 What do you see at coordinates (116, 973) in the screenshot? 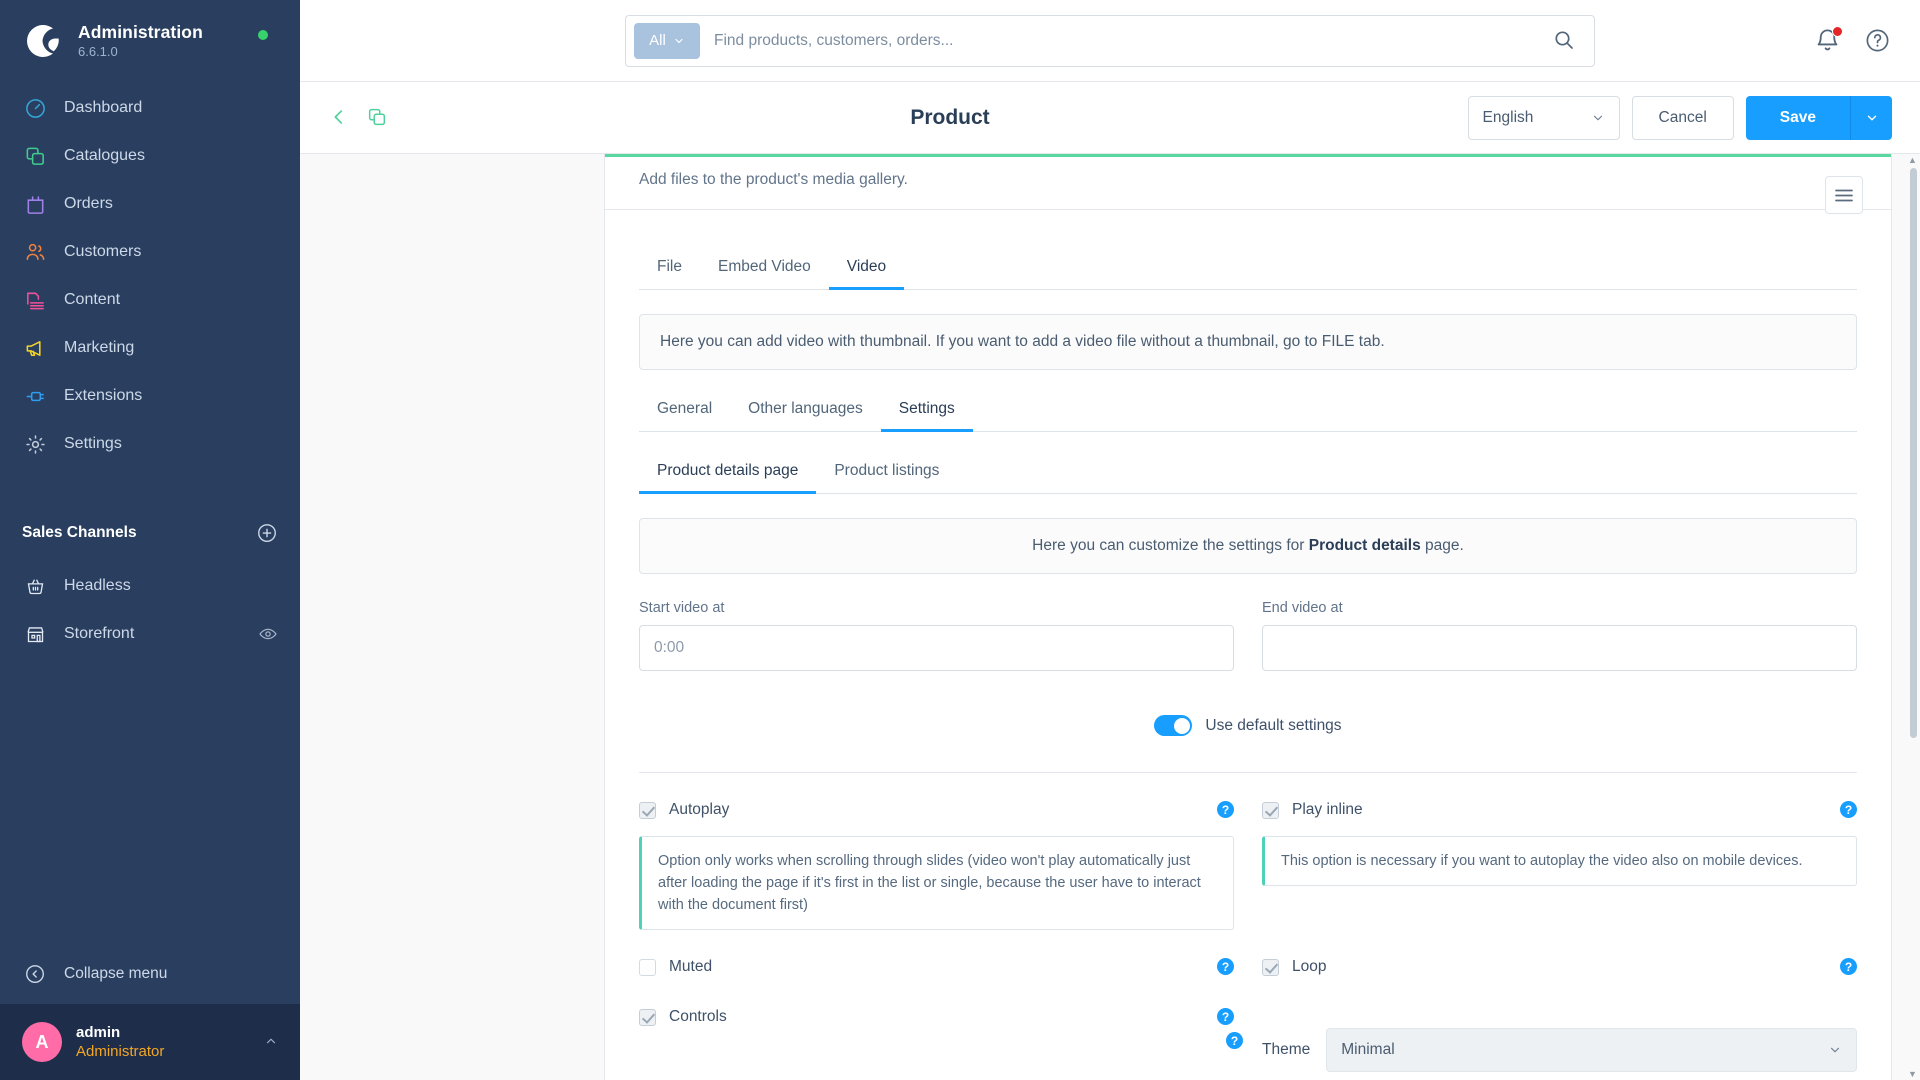
I see `collapse-menu-label: Collapse menu` at bounding box center [116, 973].